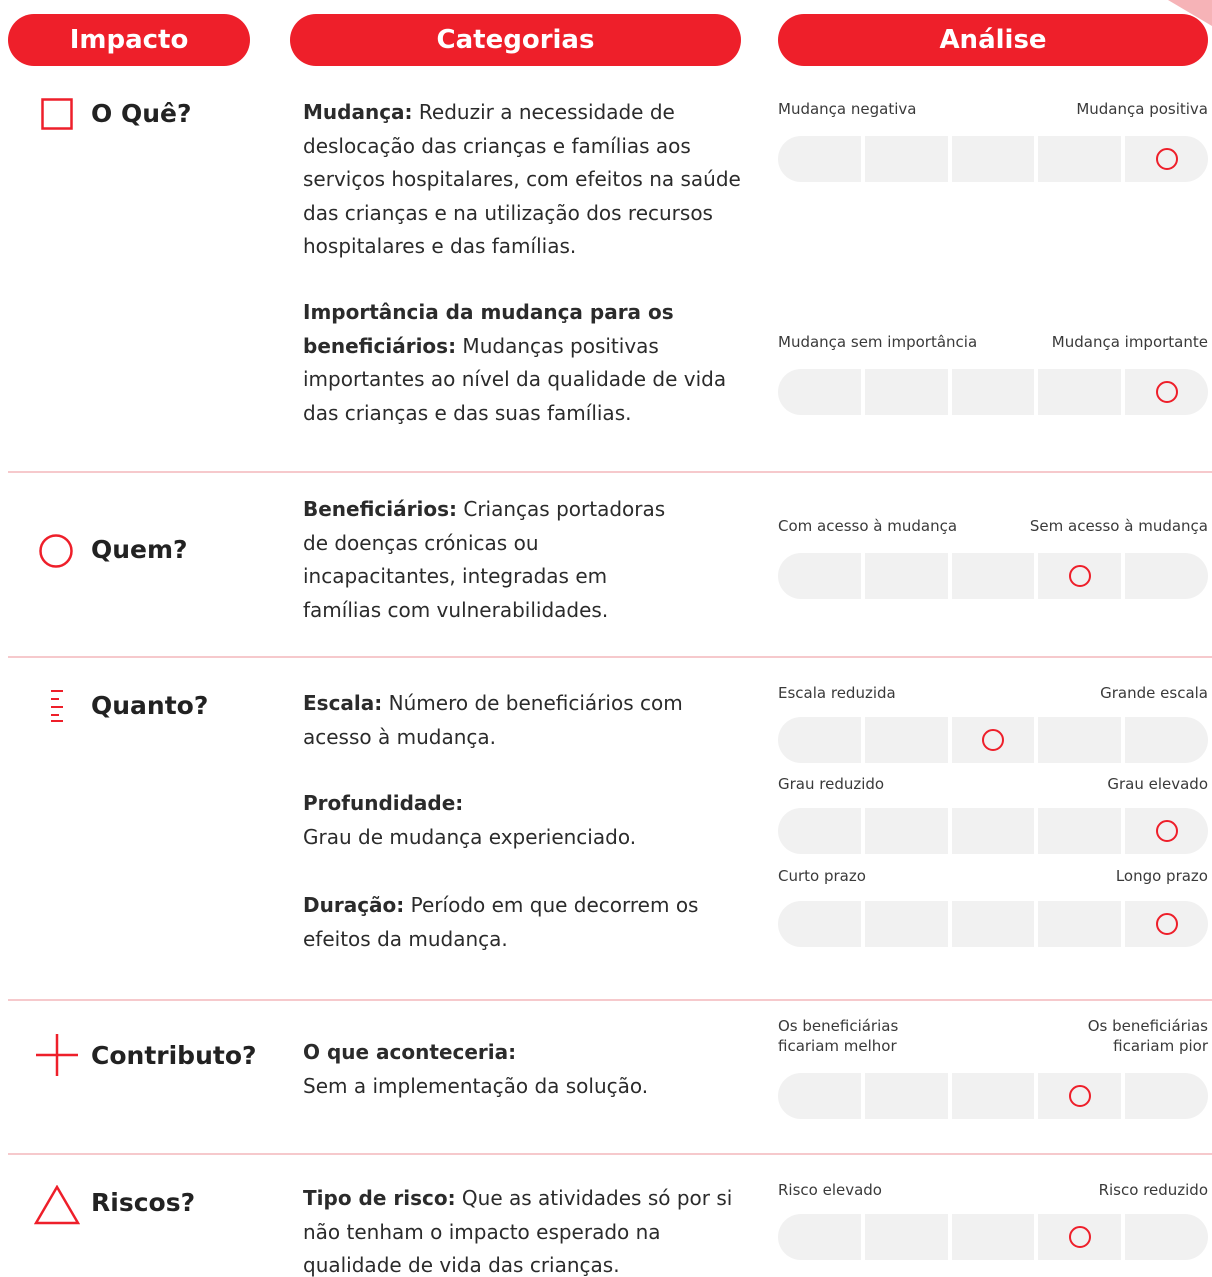 The height and width of the screenshot is (1277, 1212). Describe the element at coordinates (993, 1190) in the screenshot. I see `scale-labels: Risco elevado Risco reduzido` at that location.